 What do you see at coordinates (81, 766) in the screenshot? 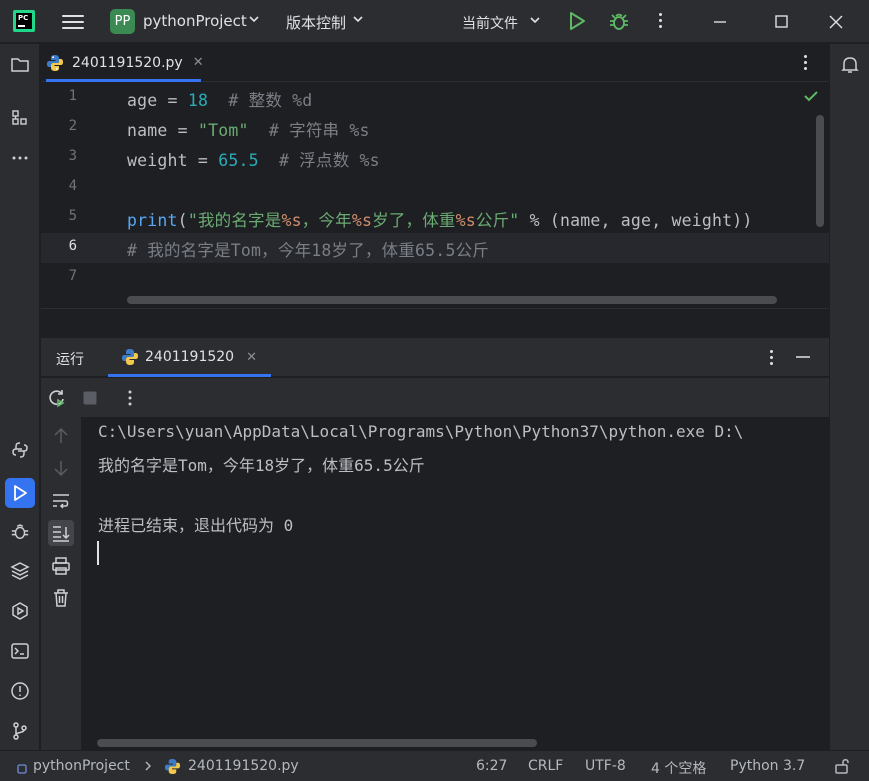
I see `breadcrumb-project: pythonProject` at bounding box center [81, 766].